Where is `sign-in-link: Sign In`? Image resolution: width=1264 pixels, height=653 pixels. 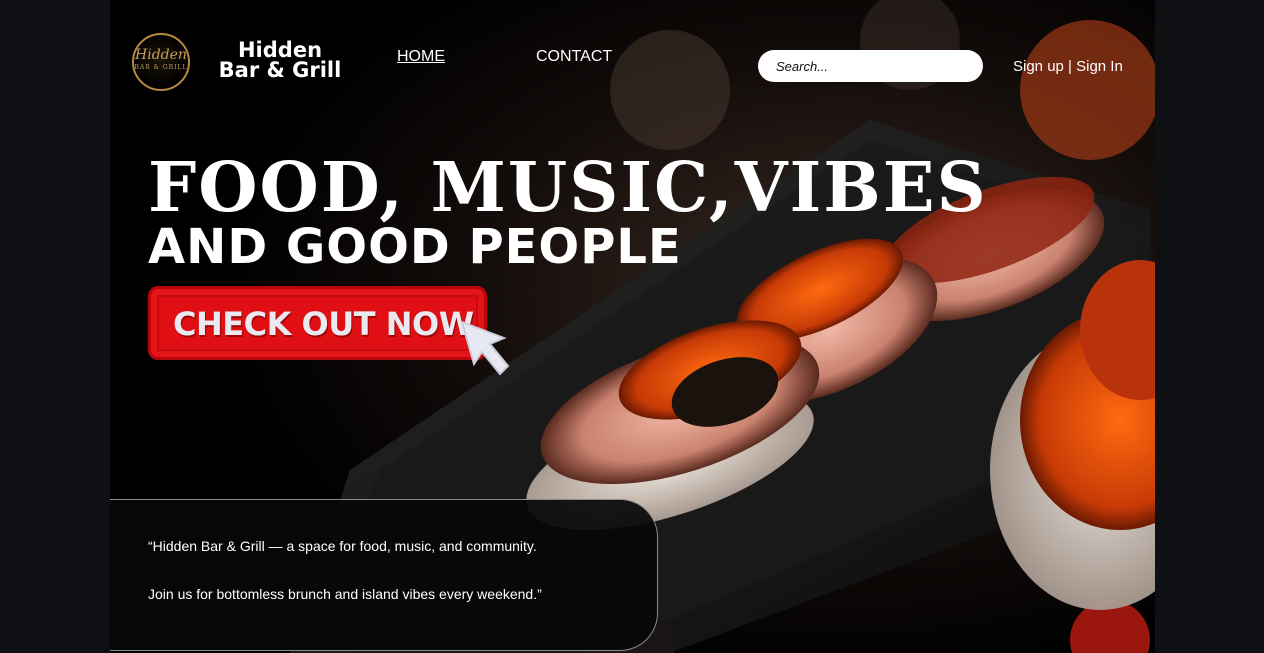
sign-in-link: Sign In is located at coordinates (1099, 66).